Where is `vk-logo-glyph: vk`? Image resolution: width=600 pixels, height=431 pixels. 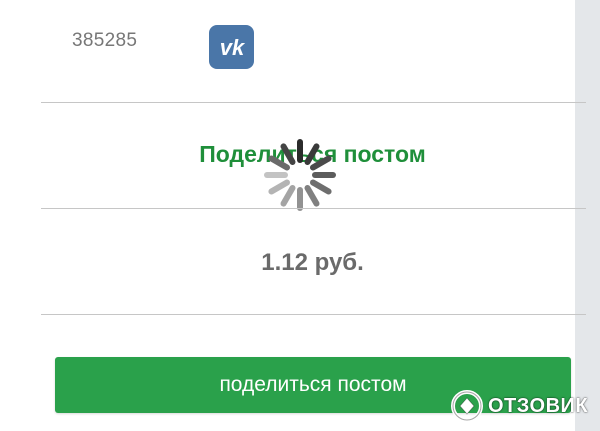
vk-logo-glyph: vk is located at coordinates (232, 47).